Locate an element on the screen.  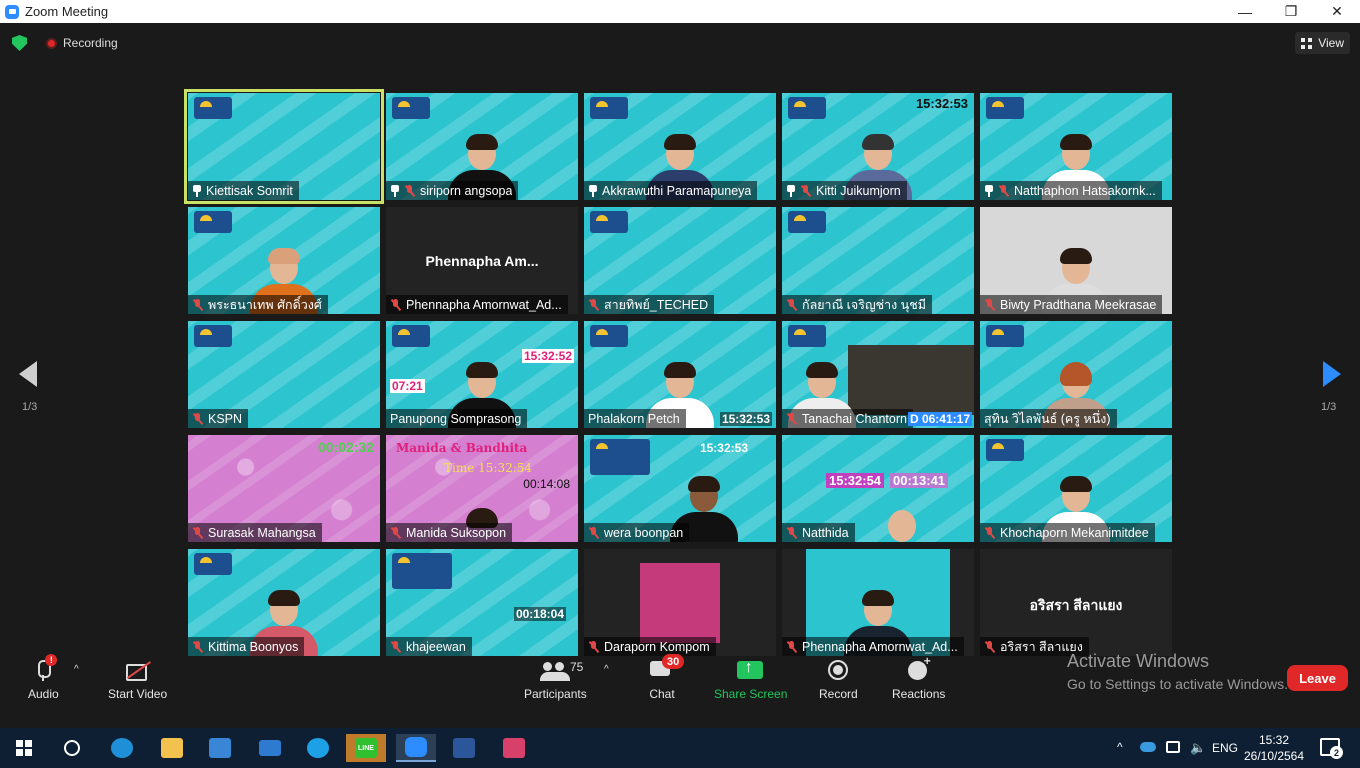
show-hidden-icons-caret-icon: ^ is located at coordinates (1120, 747).